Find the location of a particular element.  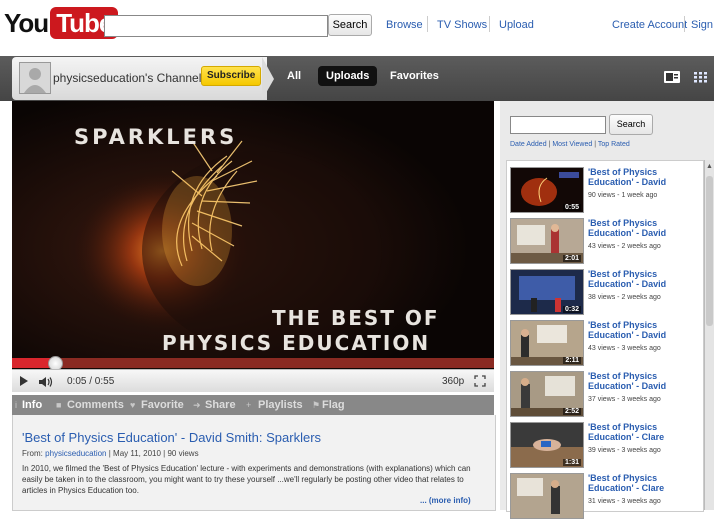

tab-flag: Flag is located at coordinates (333, 405).